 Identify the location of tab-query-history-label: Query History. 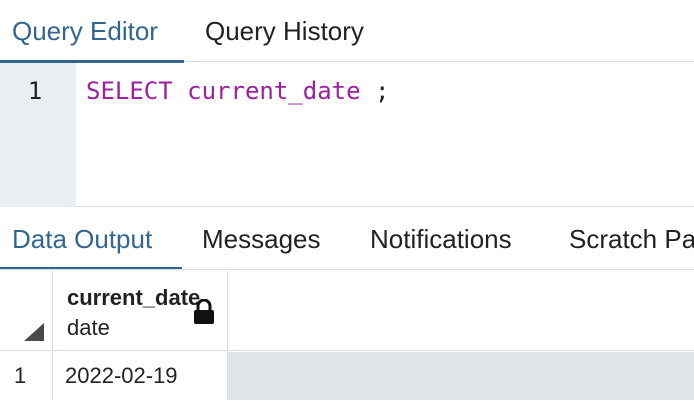
(284, 31).